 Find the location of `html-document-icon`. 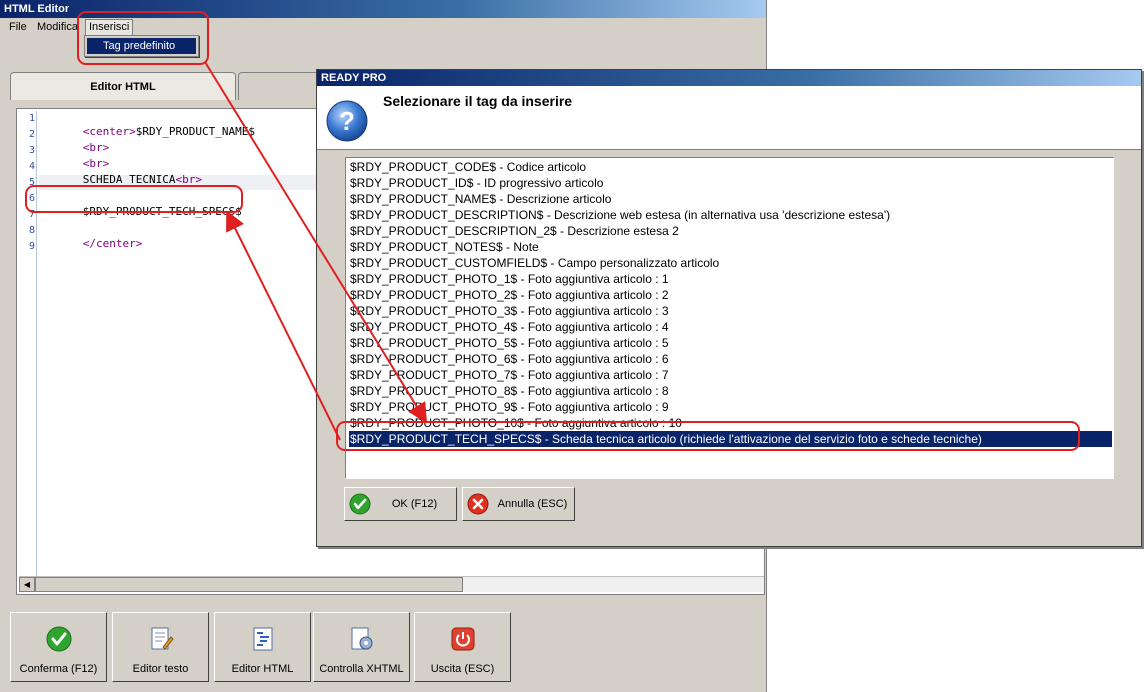

html-document-icon is located at coordinates (263, 639).